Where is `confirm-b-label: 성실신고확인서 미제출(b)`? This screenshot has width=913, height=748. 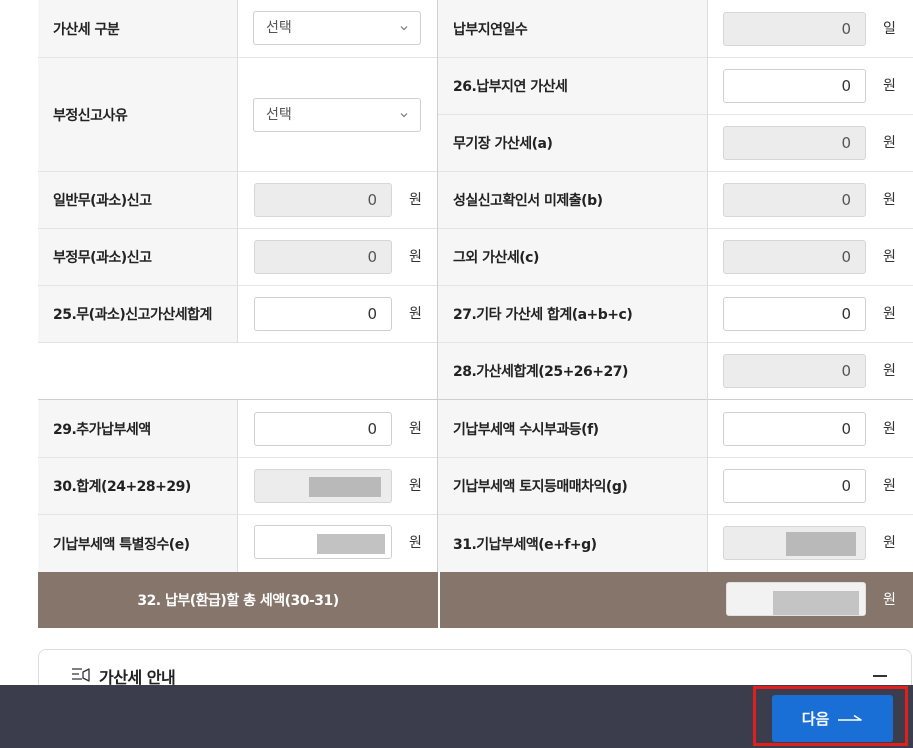 confirm-b-label: 성실신고확인서 미제출(b) is located at coordinates (573, 200).